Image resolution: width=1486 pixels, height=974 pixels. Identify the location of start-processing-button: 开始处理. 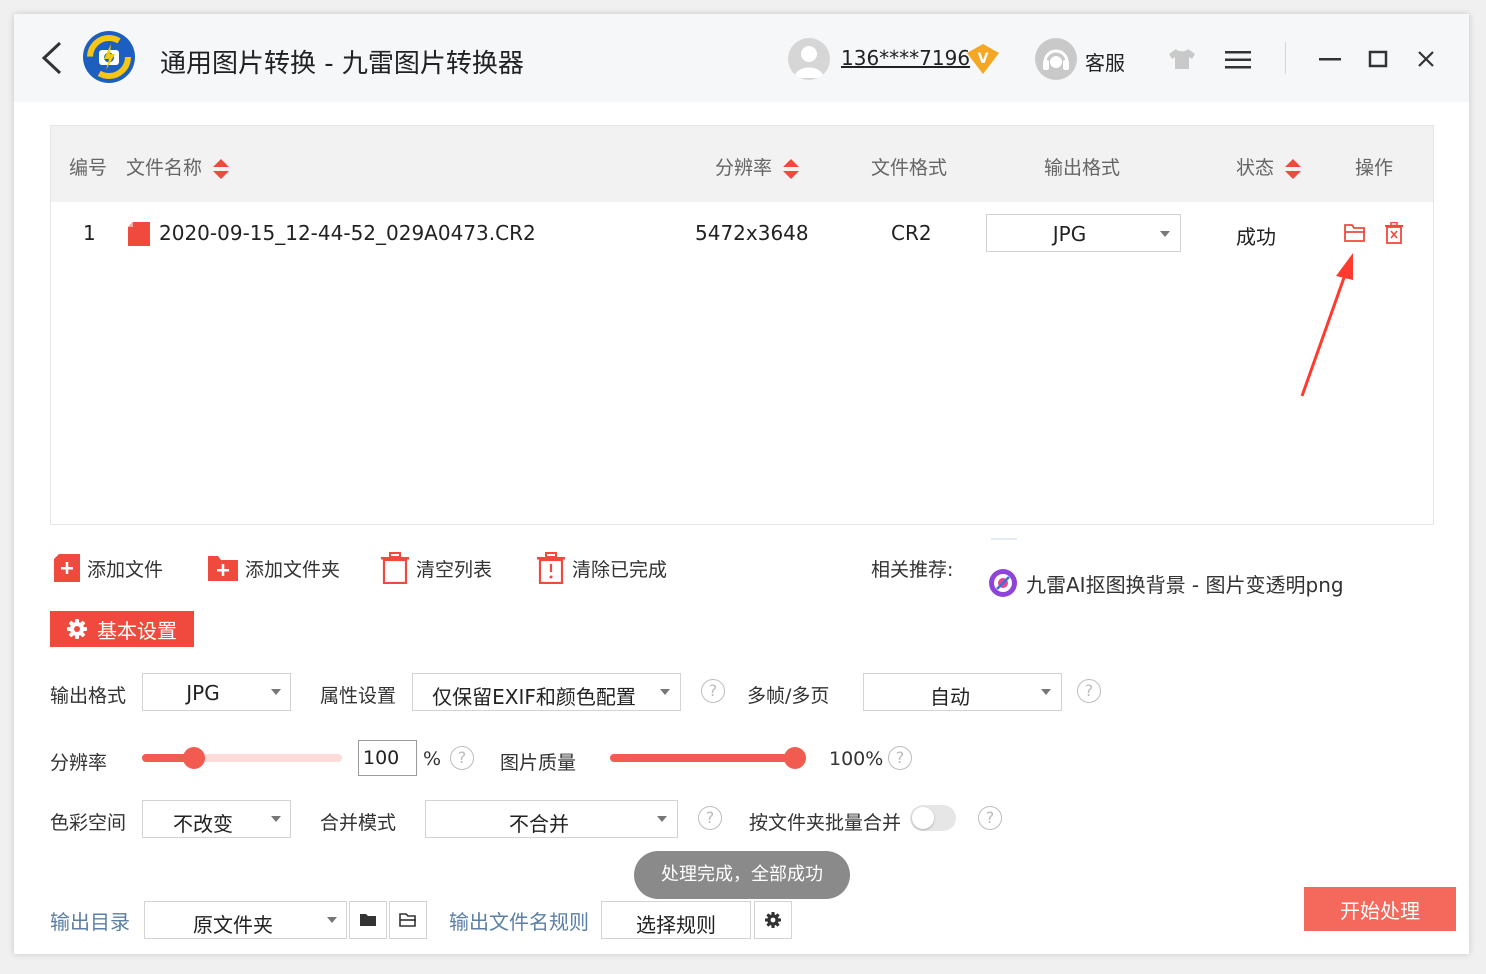
(1380, 909).